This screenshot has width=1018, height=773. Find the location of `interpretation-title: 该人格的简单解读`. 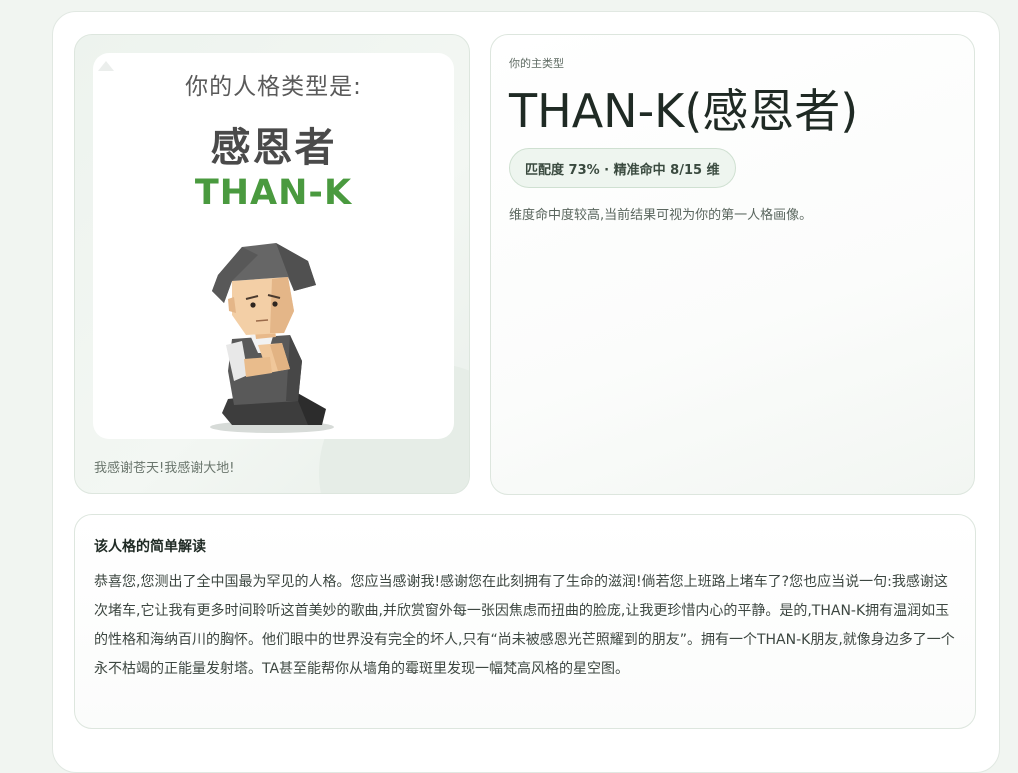

interpretation-title: 该人格的简单解读 is located at coordinates (150, 547).